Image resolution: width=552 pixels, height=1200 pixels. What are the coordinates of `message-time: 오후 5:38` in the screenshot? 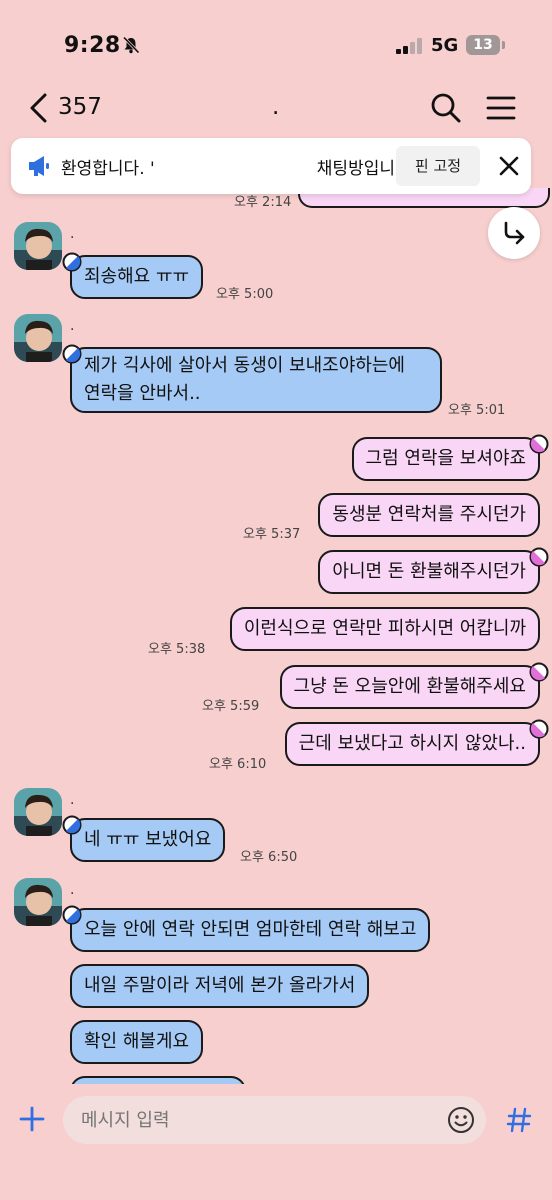 It's located at (177, 649).